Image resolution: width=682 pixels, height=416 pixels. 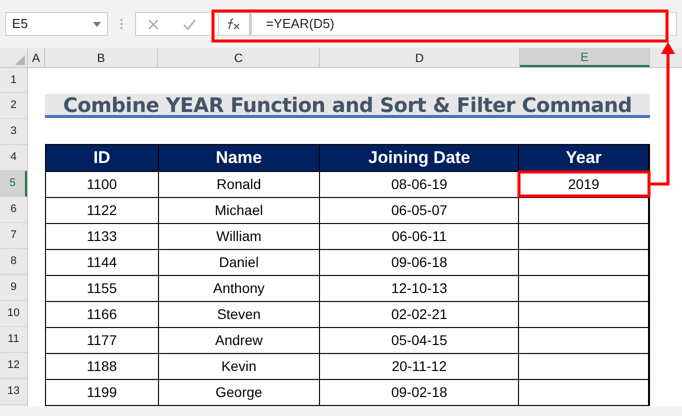 What do you see at coordinates (239, 314) in the screenshot?
I see `table-cell: Steven` at bounding box center [239, 314].